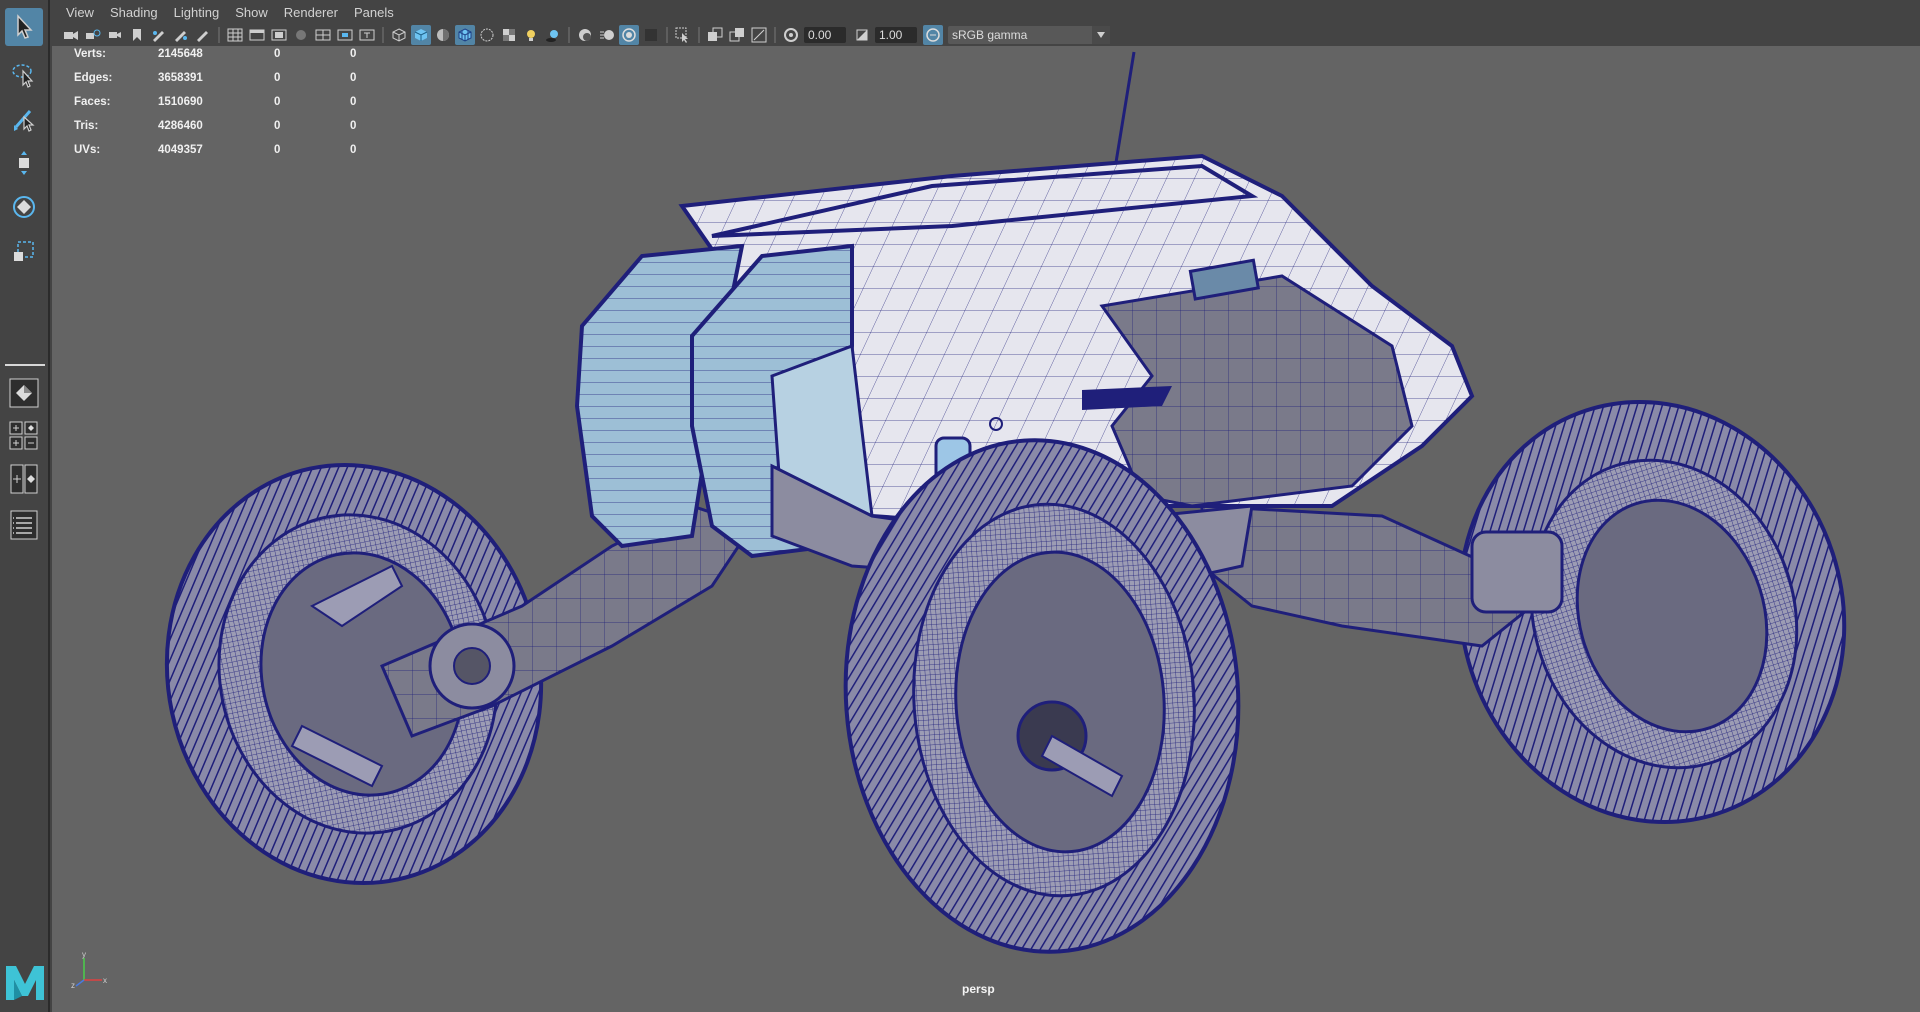 The height and width of the screenshot is (1012, 1920). I want to click on menu-show: Show, so click(251, 12).